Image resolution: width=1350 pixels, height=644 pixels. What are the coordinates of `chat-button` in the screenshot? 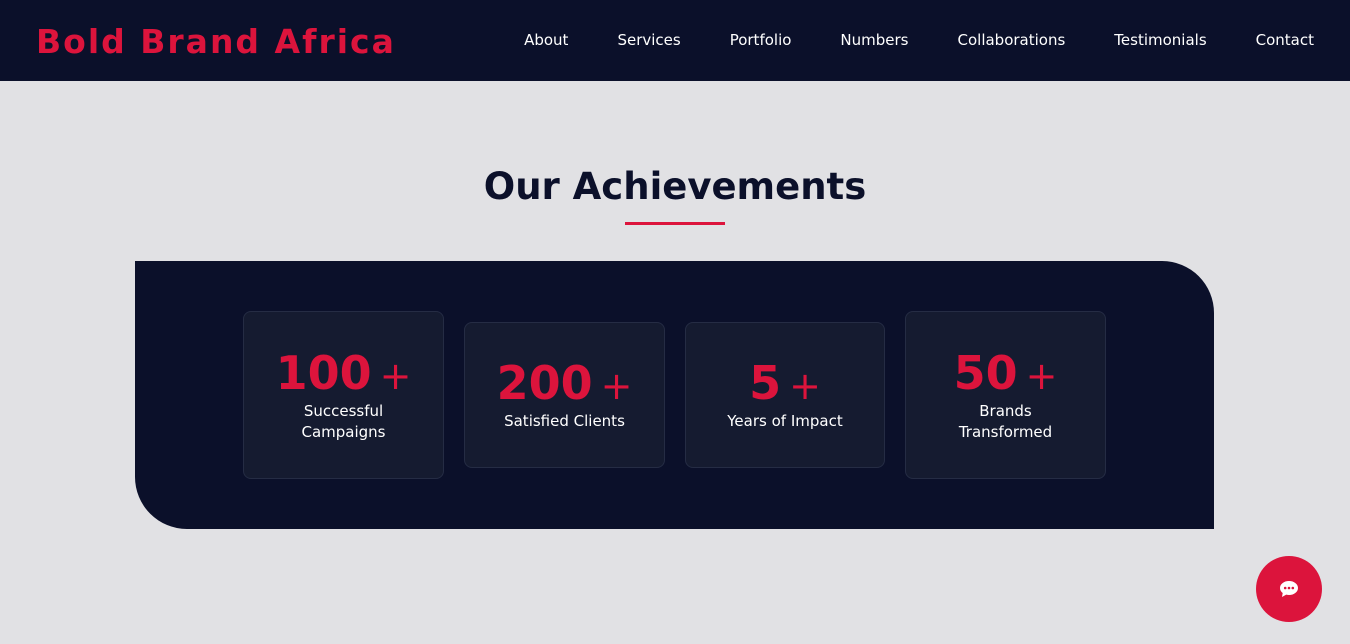 It's located at (1289, 589).